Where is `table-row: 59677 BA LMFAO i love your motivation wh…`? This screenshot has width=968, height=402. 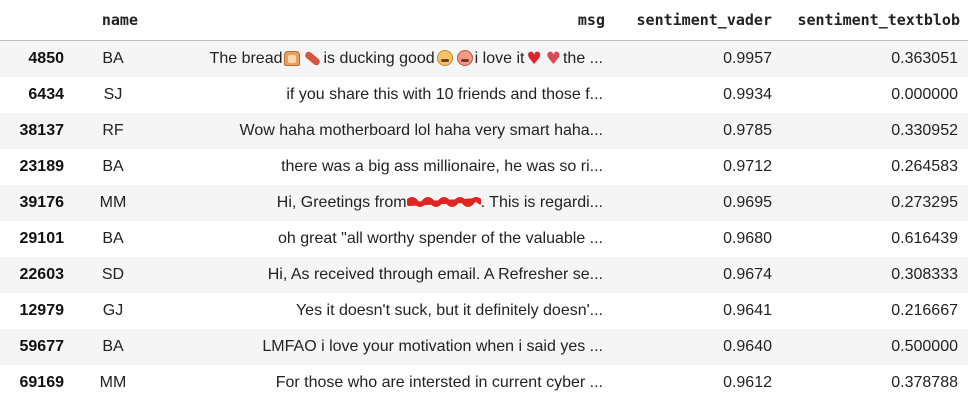 table-row: 59677 BA LMFAO i love your motivation wh… is located at coordinates (484, 346).